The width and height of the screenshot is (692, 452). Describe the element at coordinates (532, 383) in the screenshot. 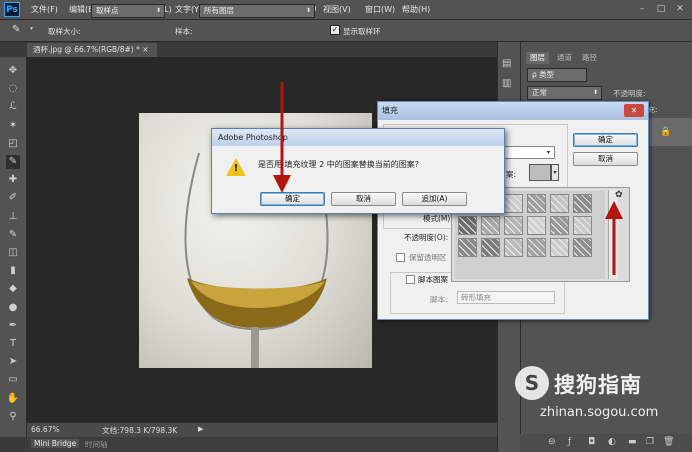

I see `sogou-logo: S` at that location.